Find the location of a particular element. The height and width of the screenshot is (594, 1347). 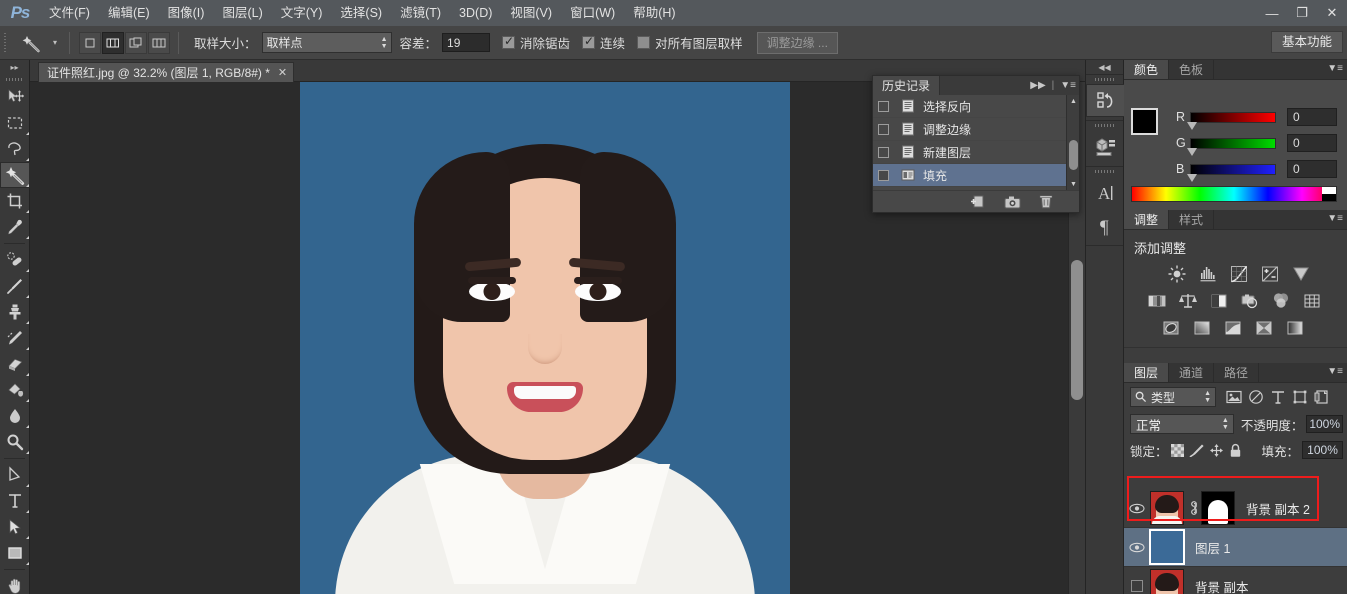

curves-icon is located at coordinates (1239, 274).